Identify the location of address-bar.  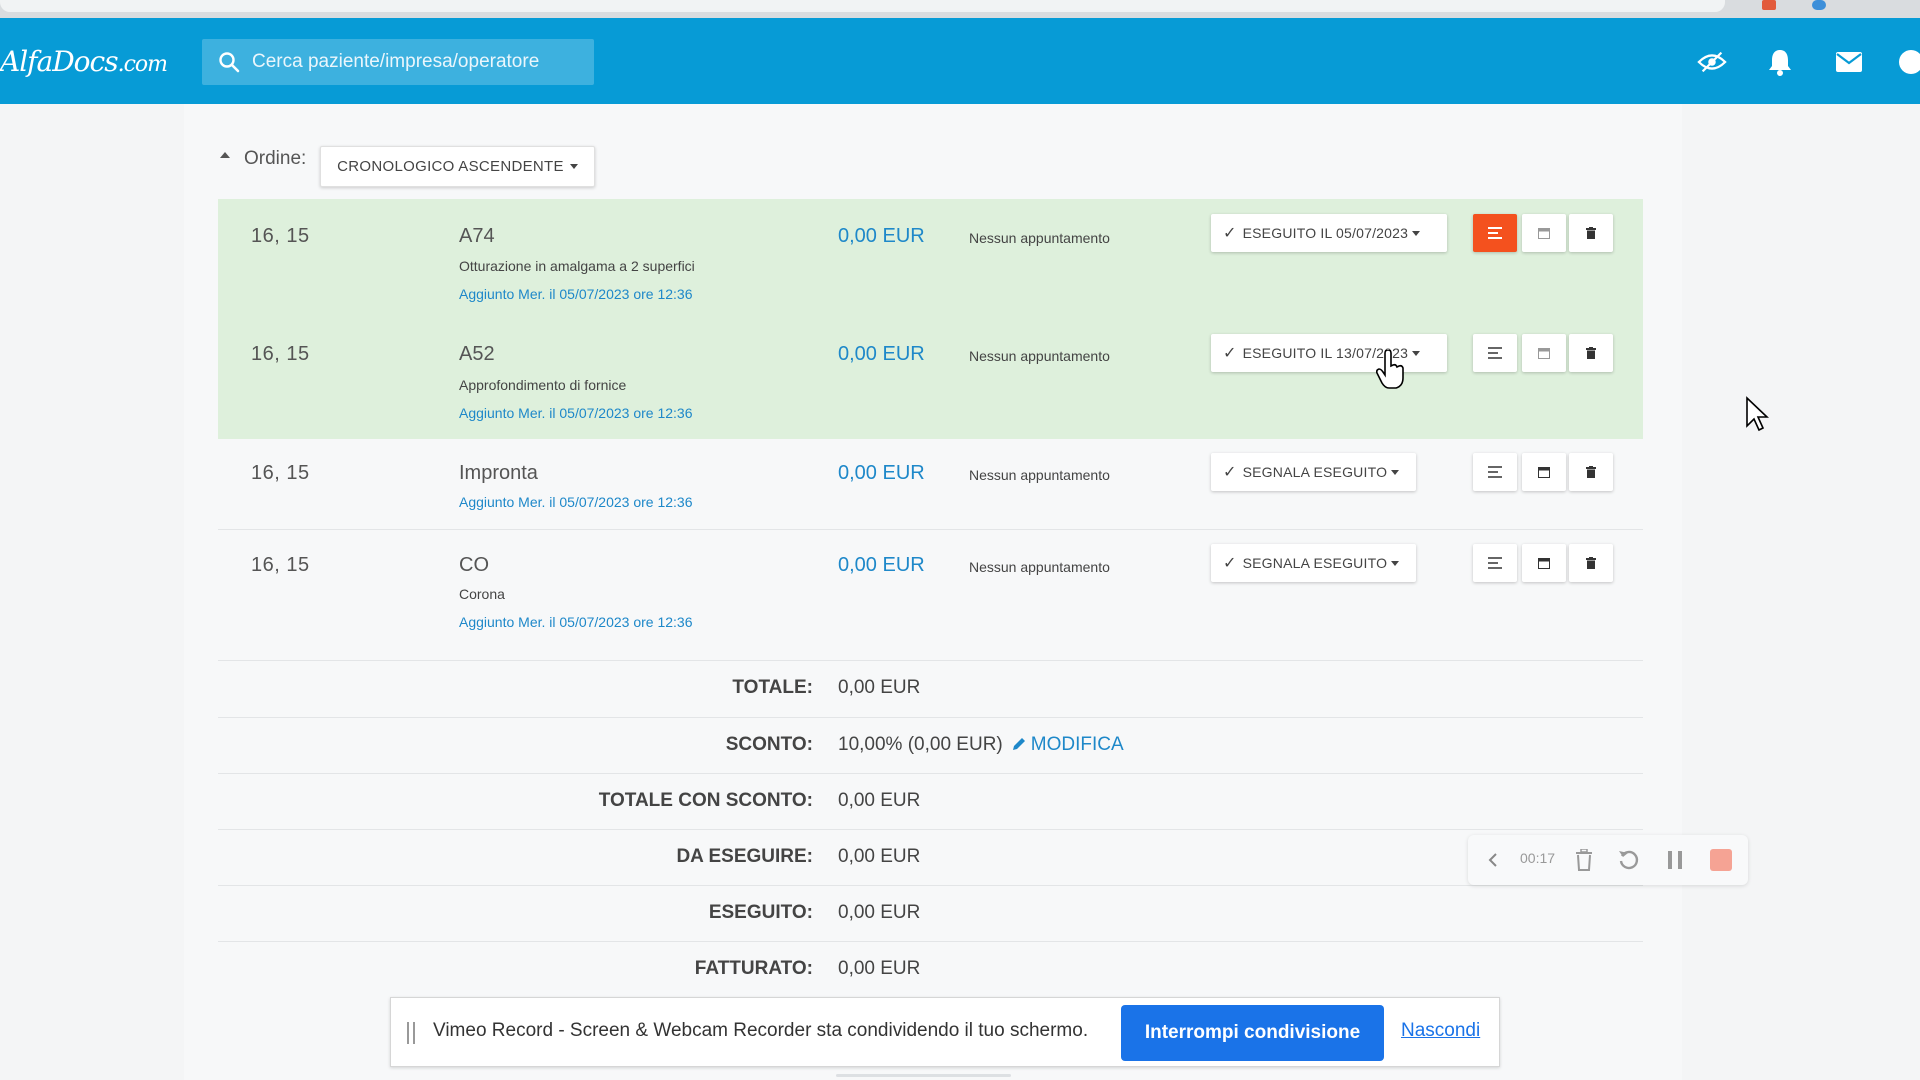
(862, 6).